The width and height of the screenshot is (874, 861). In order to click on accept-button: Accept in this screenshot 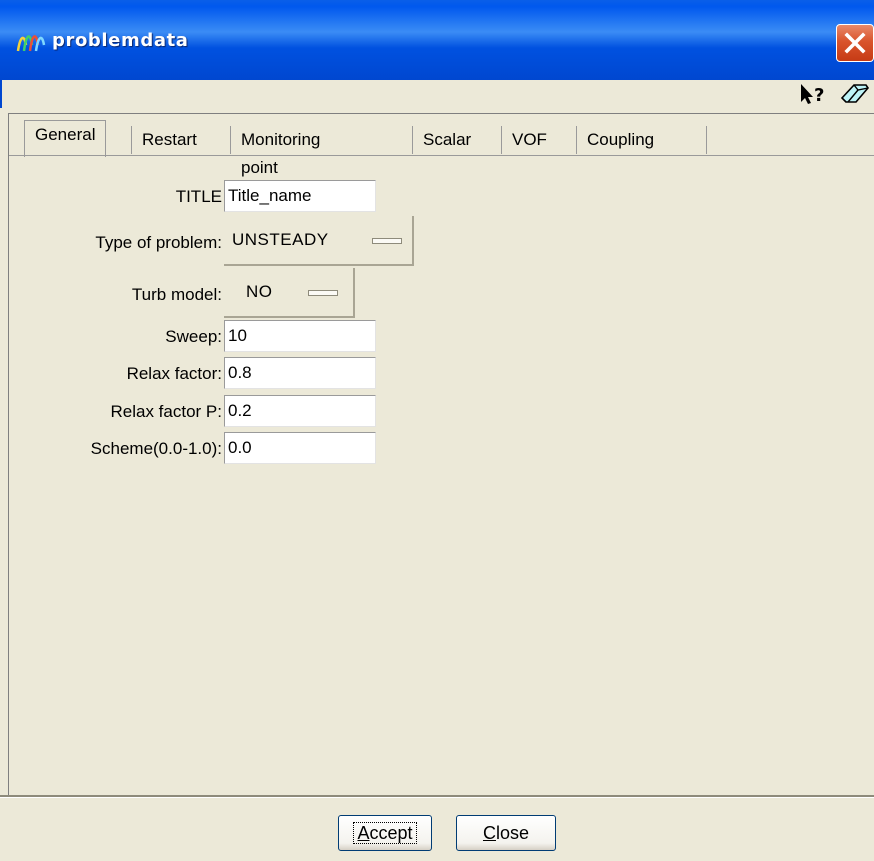, I will do `click(385, 833)`.